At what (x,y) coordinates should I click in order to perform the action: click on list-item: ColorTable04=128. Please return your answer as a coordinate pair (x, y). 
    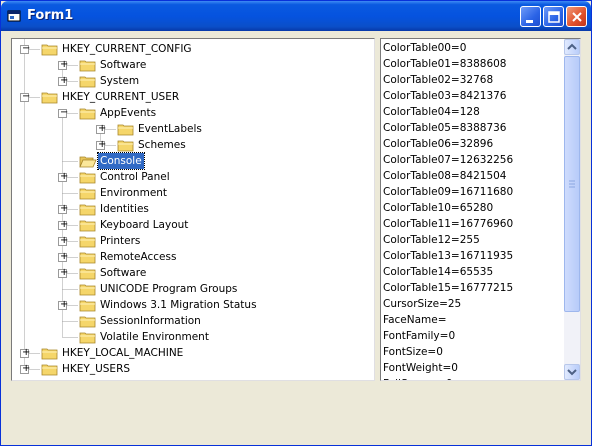
    Looking at the image, I should click on (431, 112).